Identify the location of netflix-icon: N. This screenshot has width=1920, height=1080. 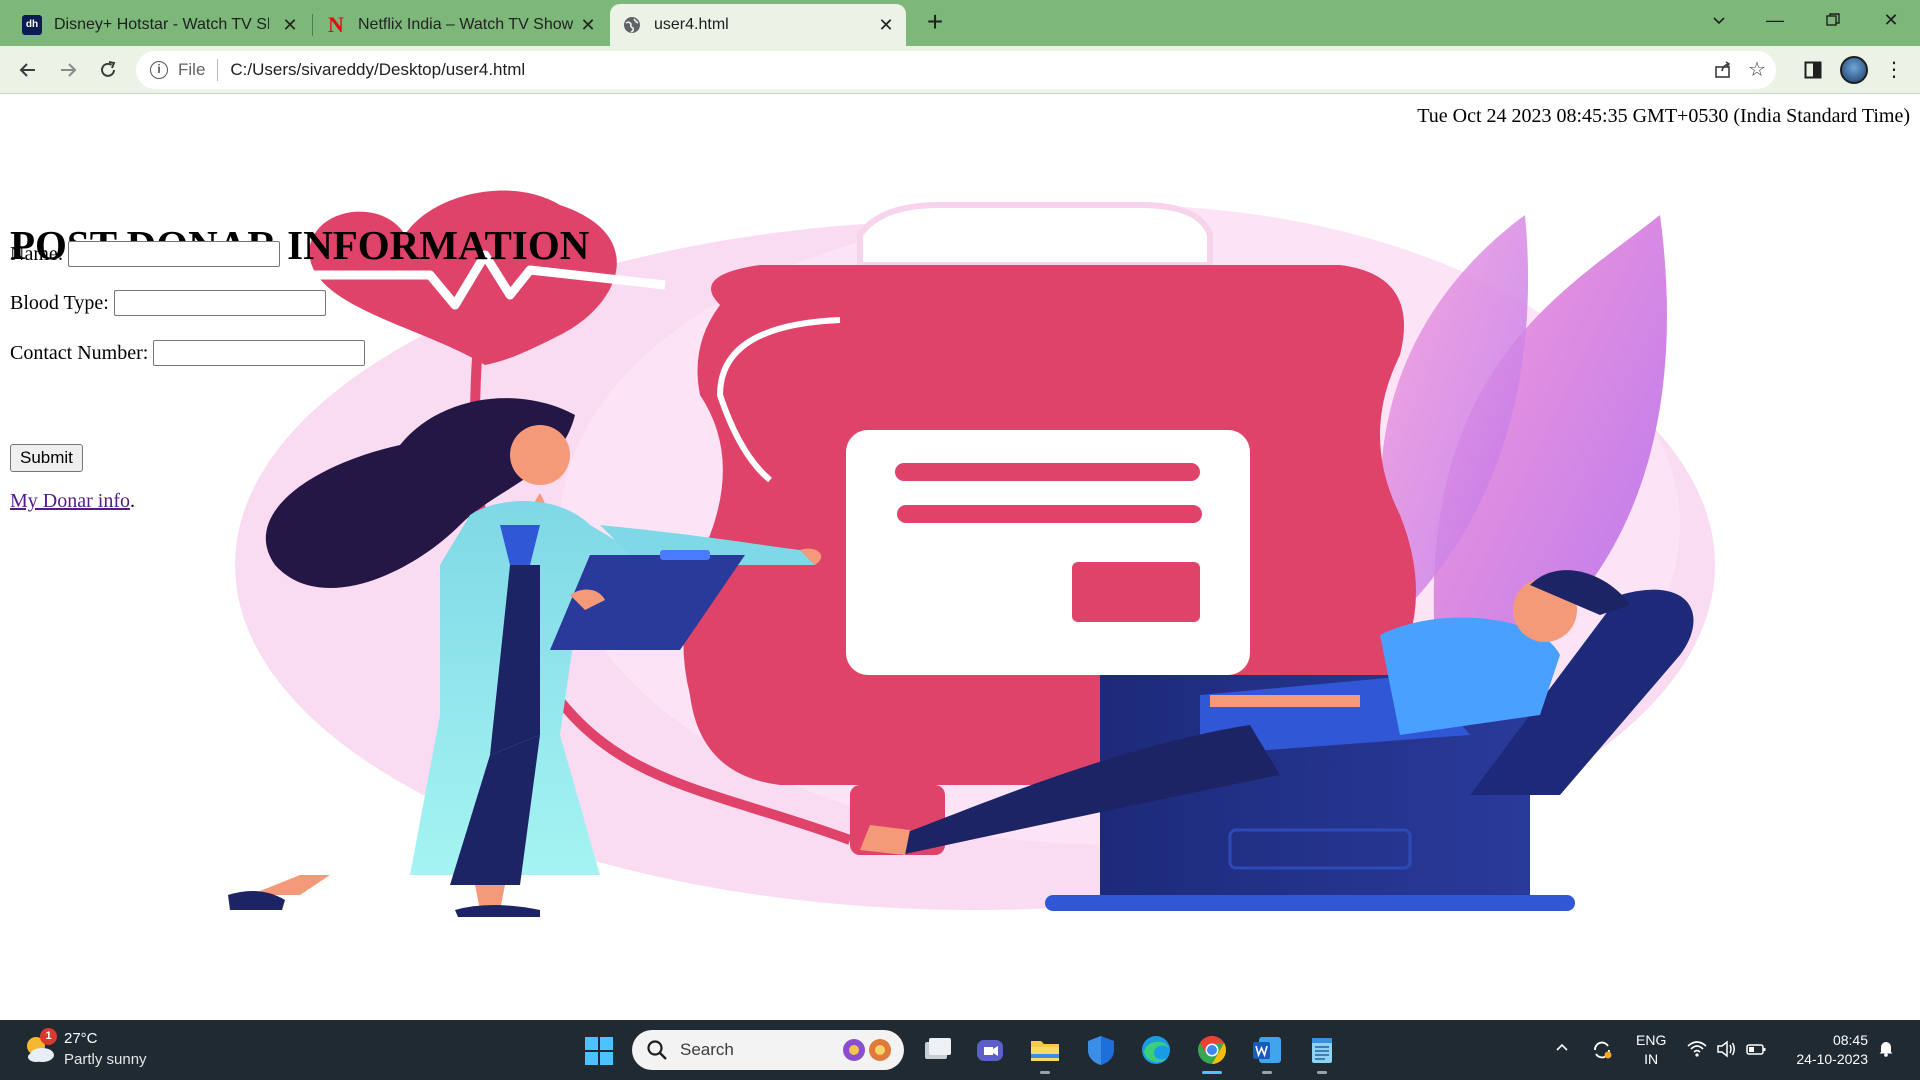
(336, 24).